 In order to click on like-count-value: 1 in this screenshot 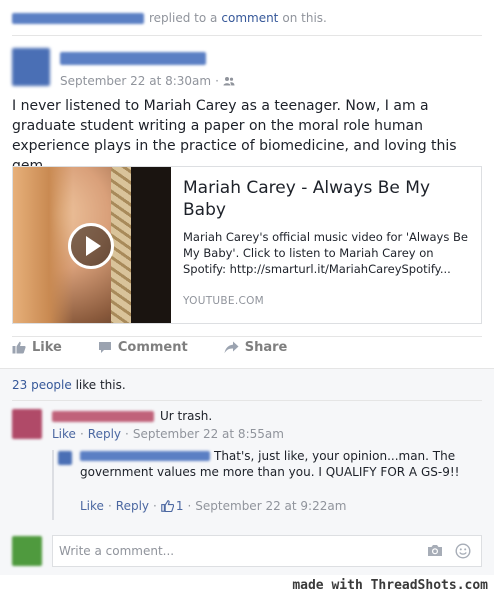, I will do `click(179, 506)`.